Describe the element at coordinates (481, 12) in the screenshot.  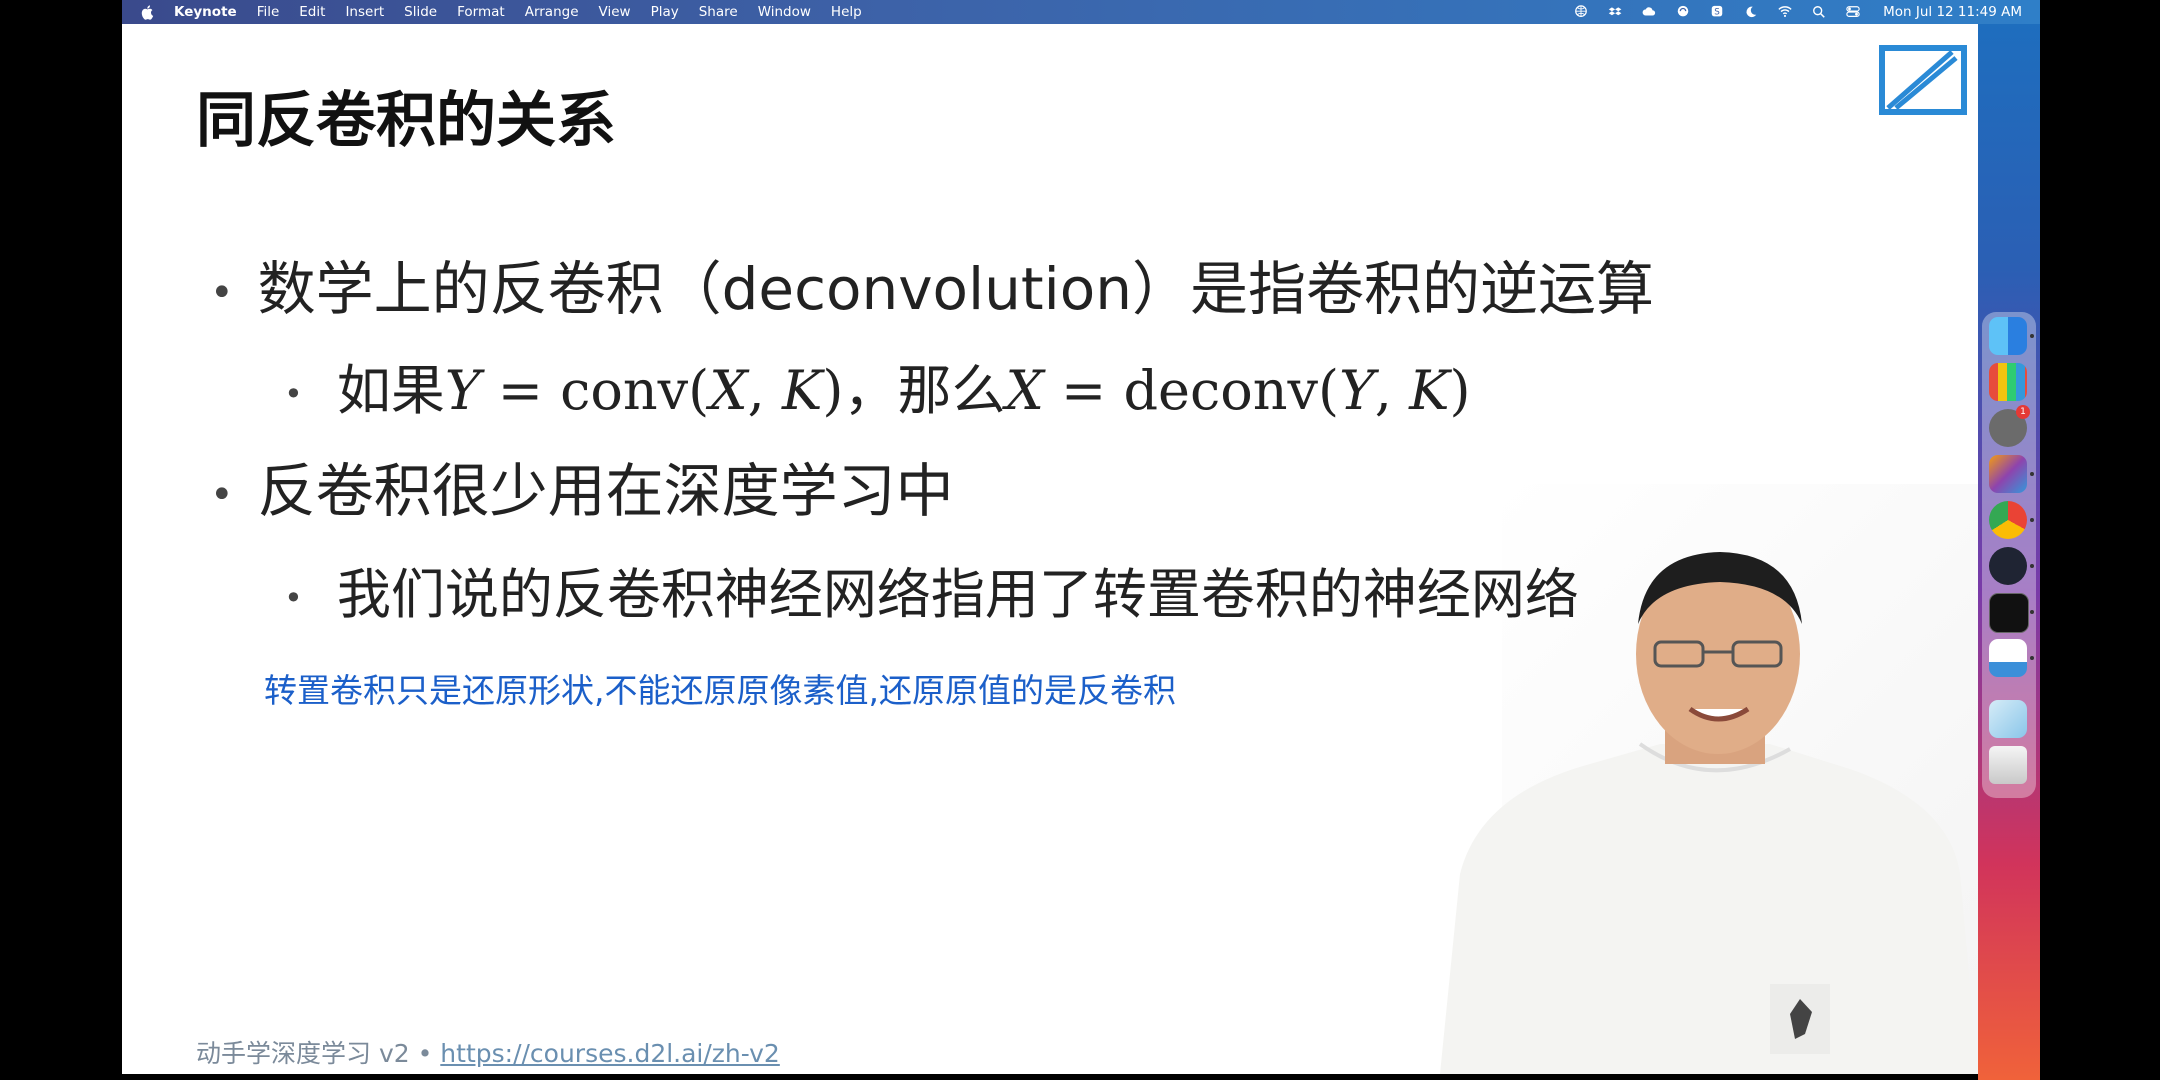
I see `menu-format: Format` at that location.